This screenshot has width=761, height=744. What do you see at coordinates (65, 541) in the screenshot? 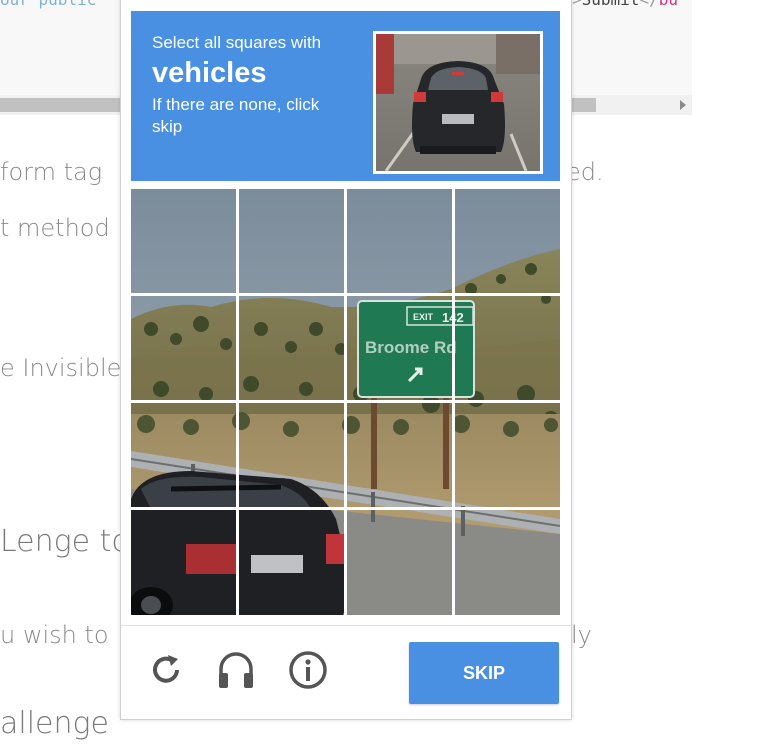
I see `doc-heading: Lenge to` at bounding box center [65, 541].